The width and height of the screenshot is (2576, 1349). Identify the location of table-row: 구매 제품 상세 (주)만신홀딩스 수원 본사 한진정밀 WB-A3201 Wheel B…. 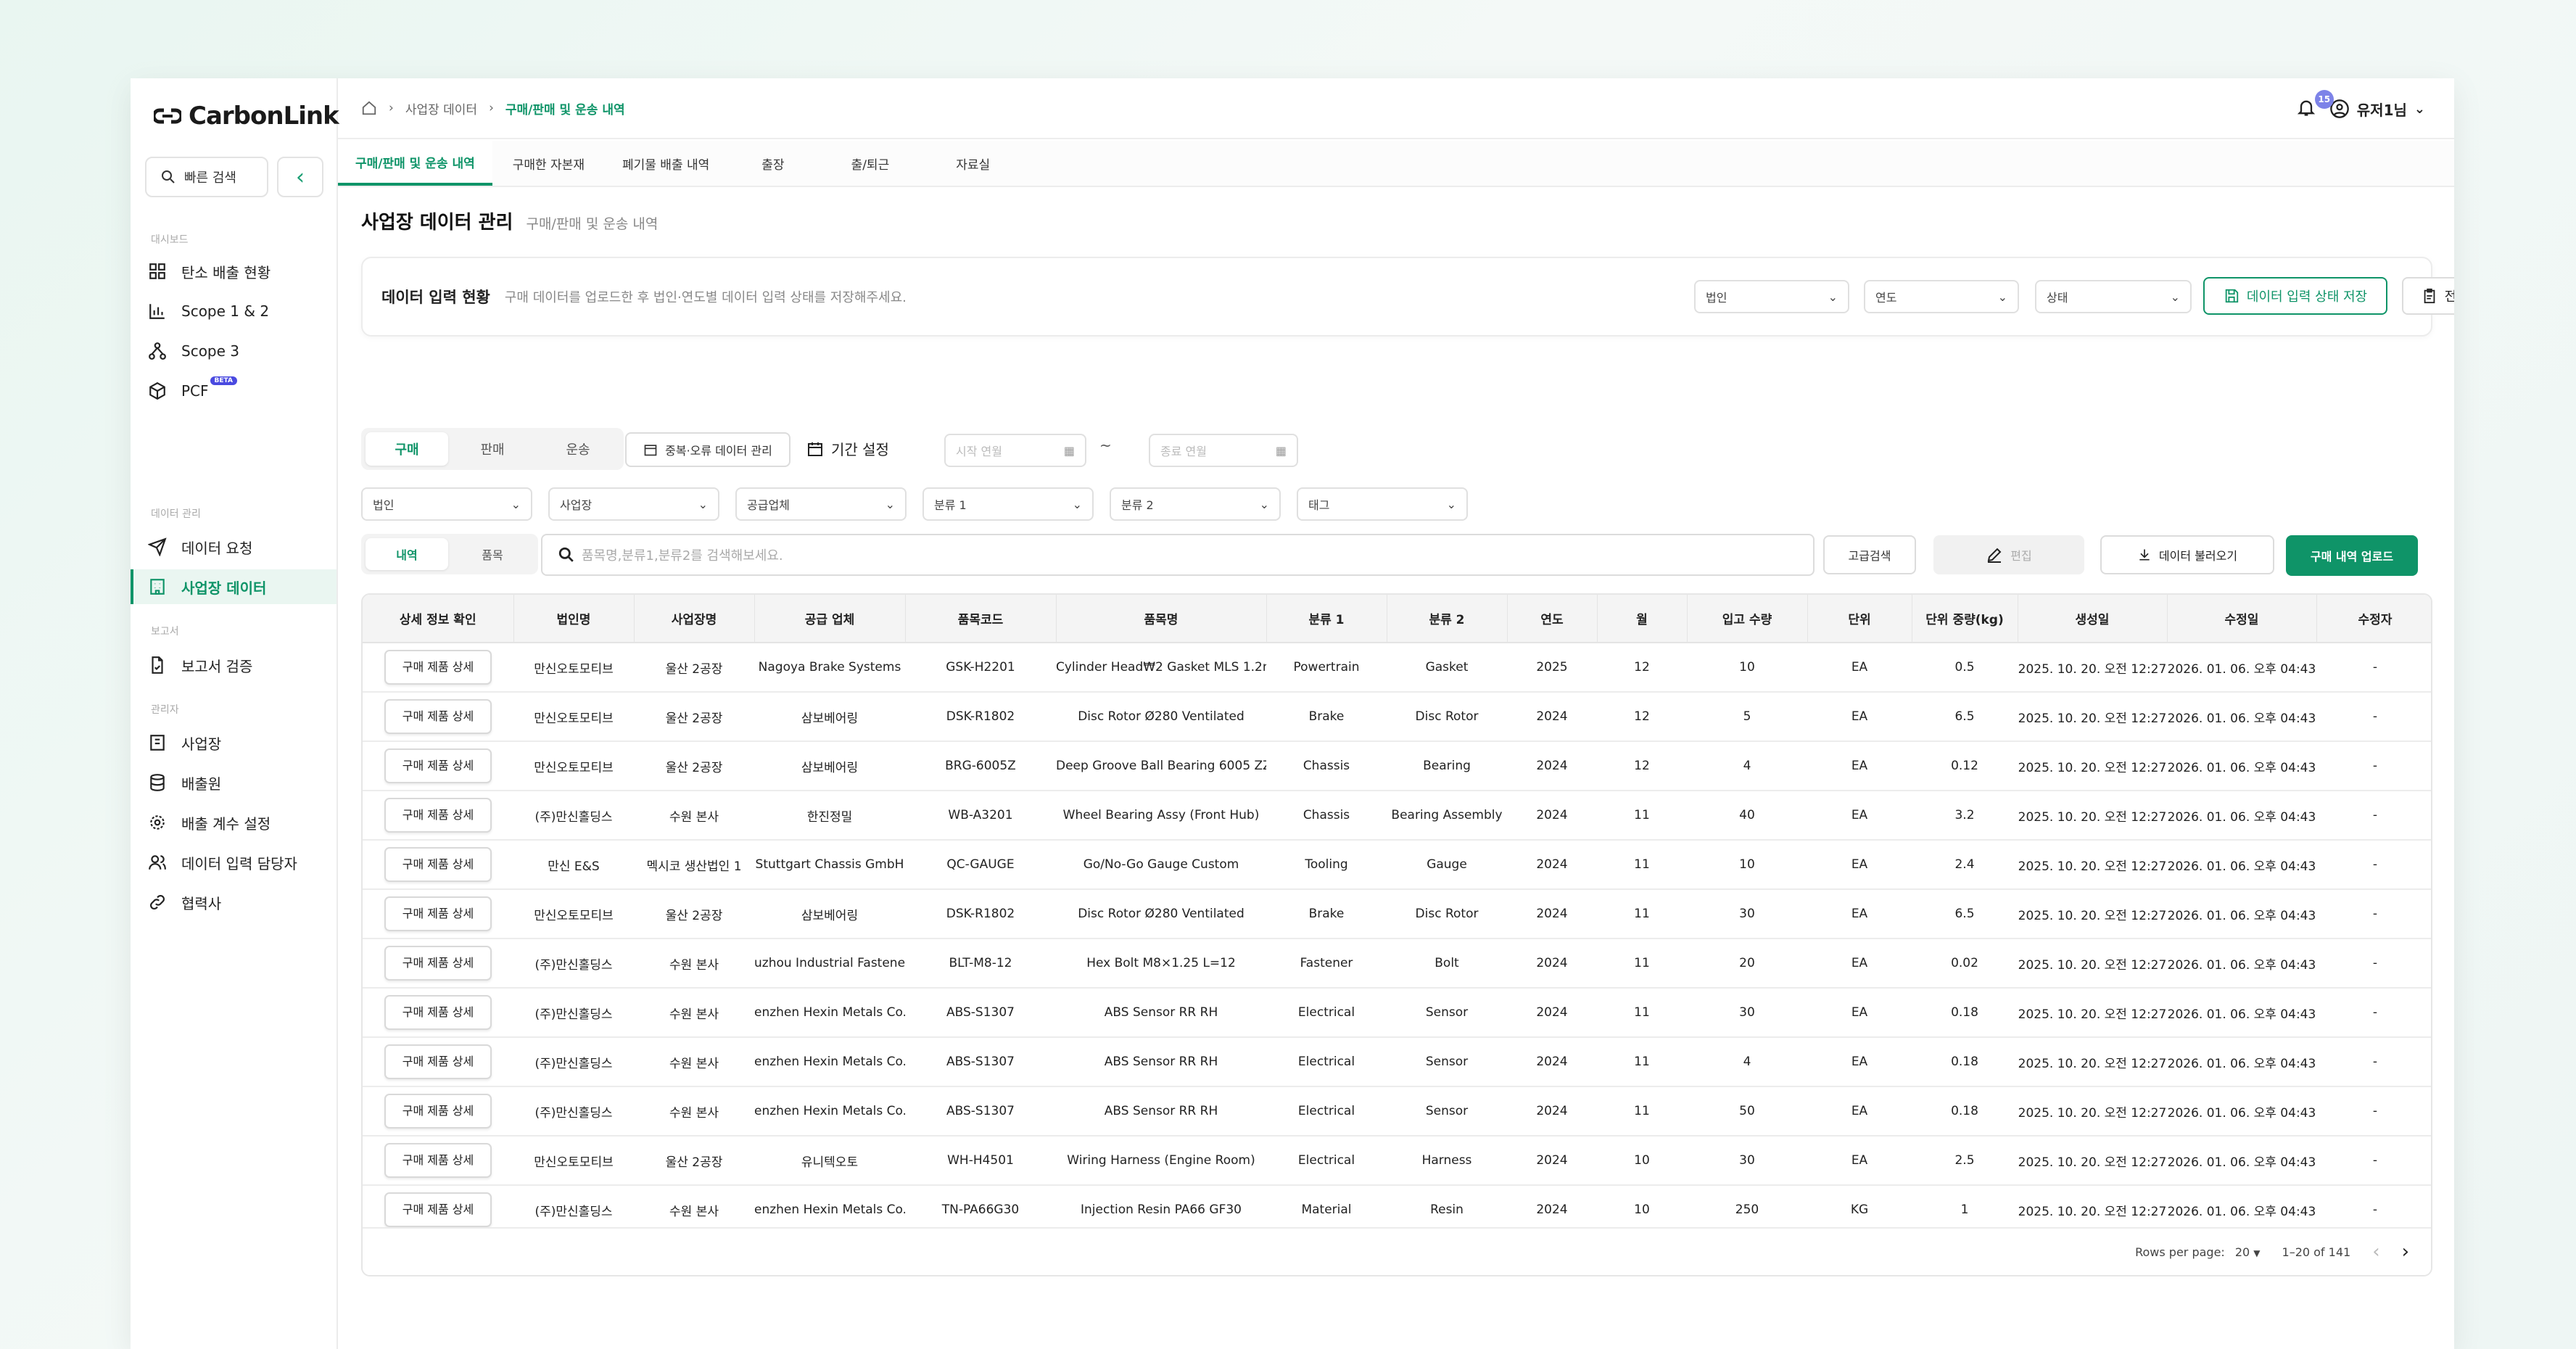
(1397, 816).